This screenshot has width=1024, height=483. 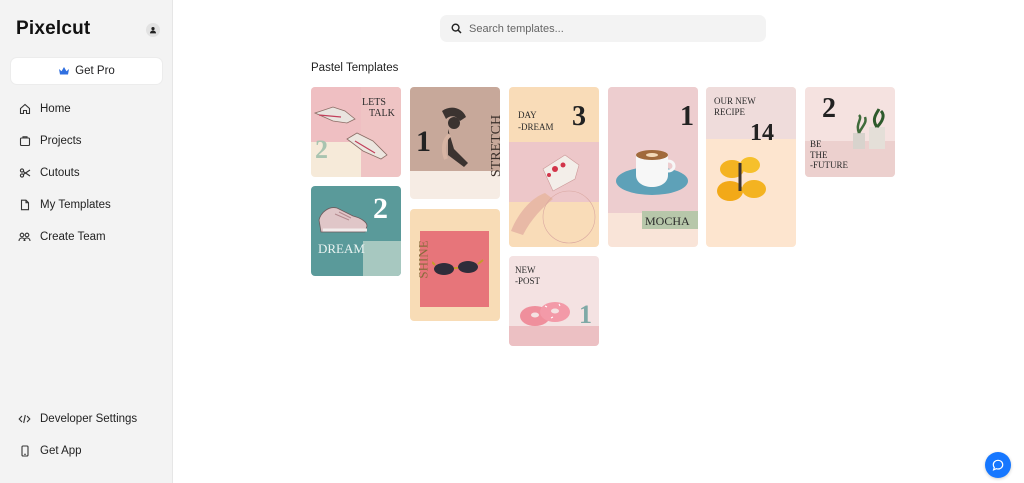 I want to click on user-icon, so click(x=153, y=30).